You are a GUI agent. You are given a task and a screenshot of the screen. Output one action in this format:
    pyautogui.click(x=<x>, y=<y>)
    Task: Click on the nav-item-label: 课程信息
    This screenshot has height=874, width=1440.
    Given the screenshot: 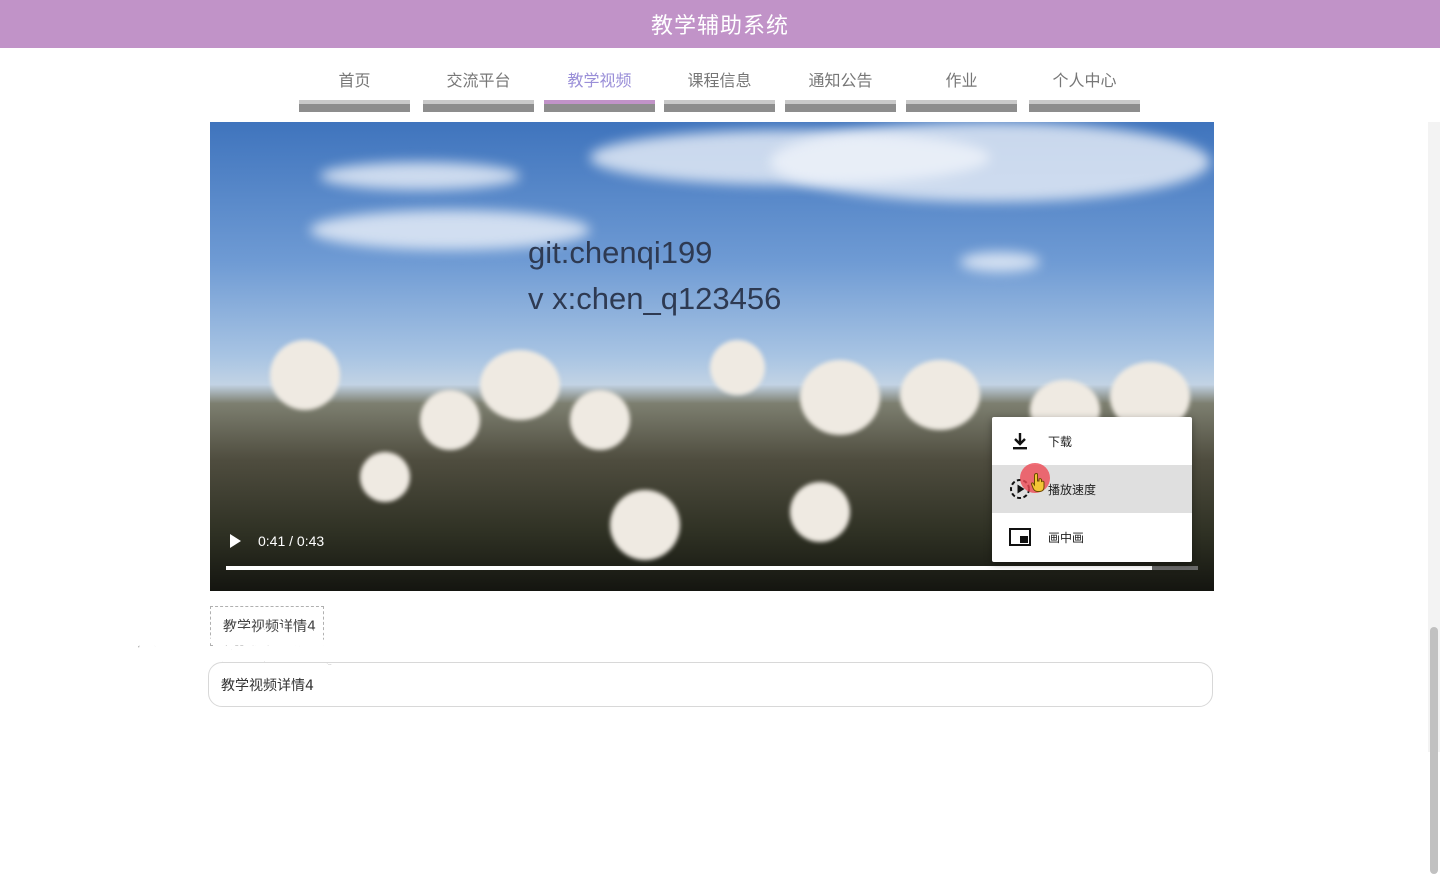 What is the action you would take?
    pyautogui.click(x=719, y=80)
    